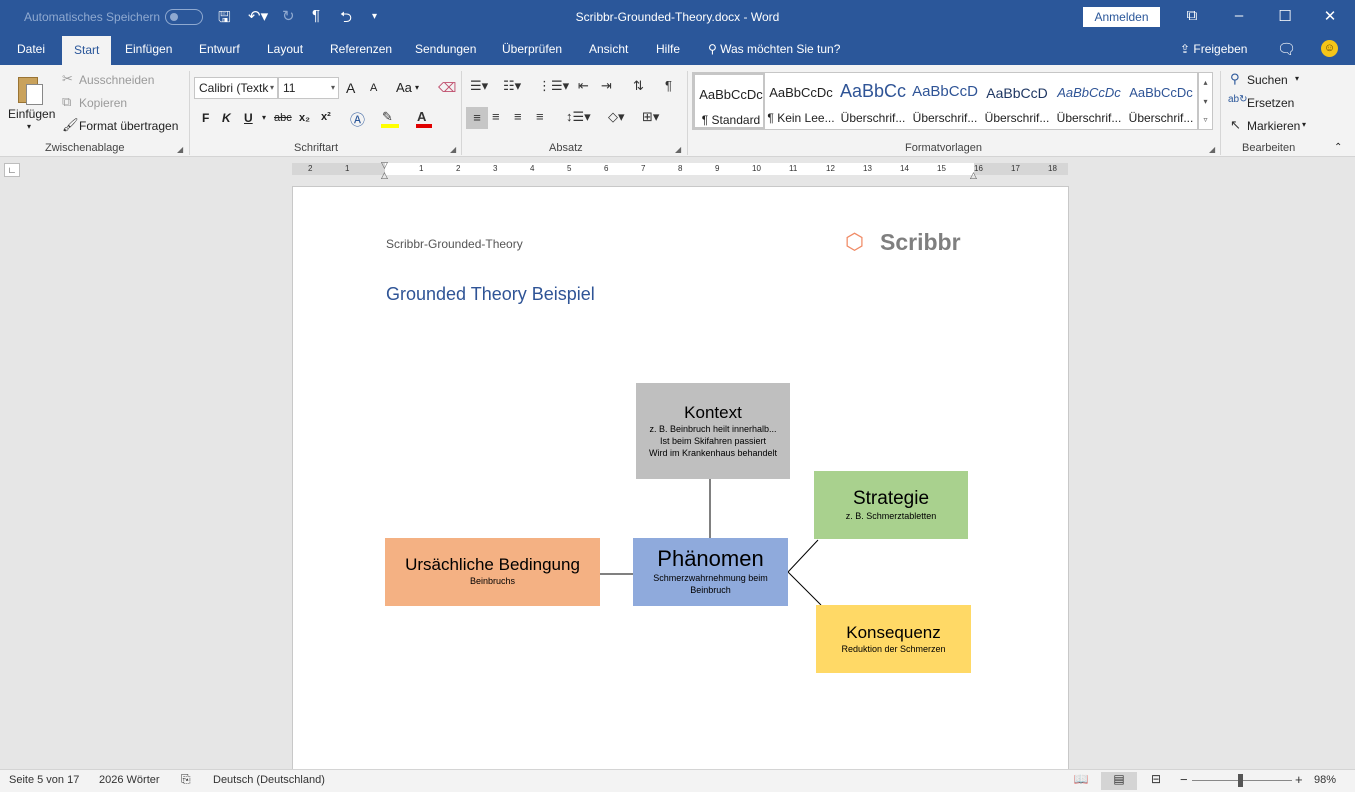 The width and height of the screenshot is (1355, 792). I want to click on minimize-icon: –, so click(1239, 15).